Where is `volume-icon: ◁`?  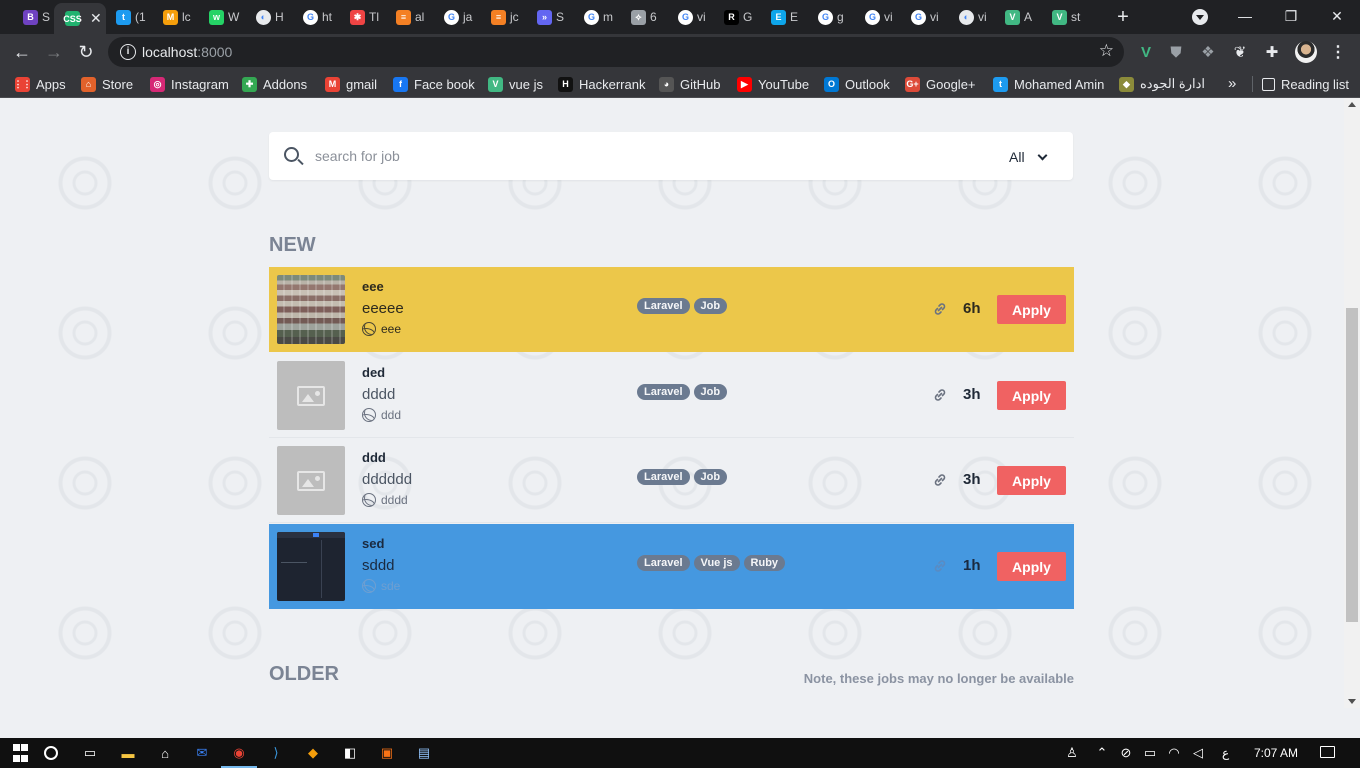 volume-icon: ◁ is located at coordinates (1198, 753).